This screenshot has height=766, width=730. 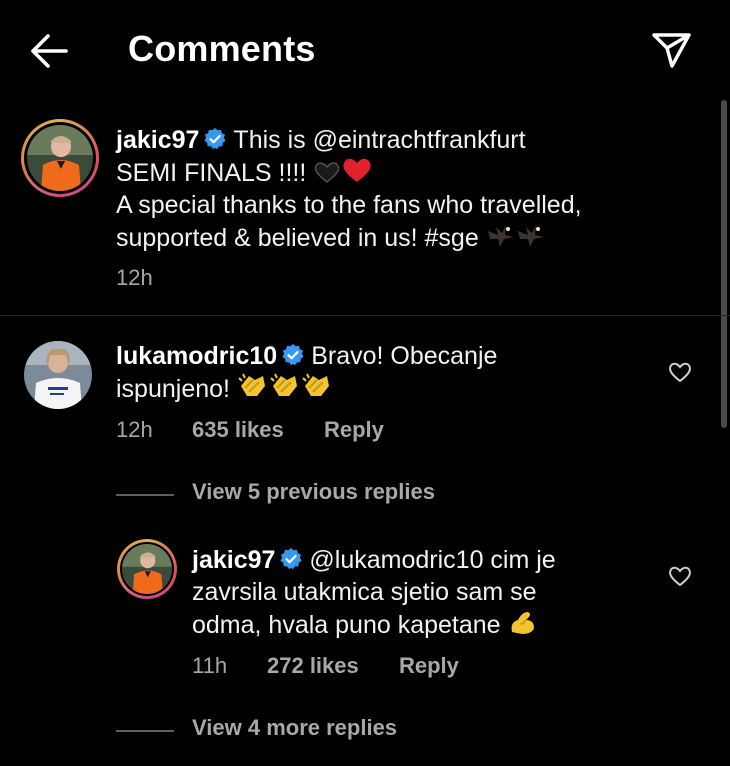 I want to click on reply-time: 11h, so click(x=210, y=665).